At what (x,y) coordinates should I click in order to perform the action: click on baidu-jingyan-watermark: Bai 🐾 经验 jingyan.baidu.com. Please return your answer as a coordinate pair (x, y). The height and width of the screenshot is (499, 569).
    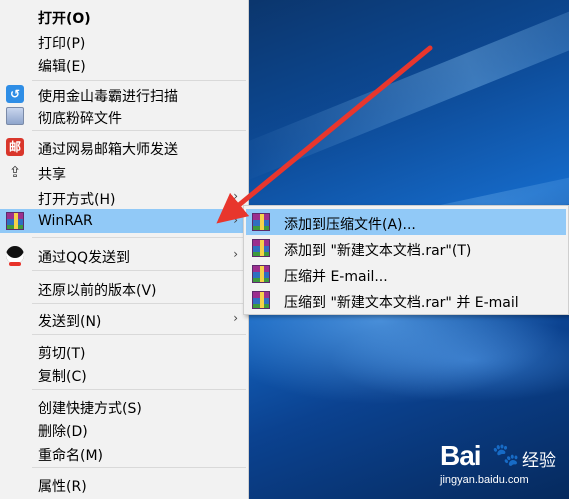
    Looking at the image, I should click on (485, 463).